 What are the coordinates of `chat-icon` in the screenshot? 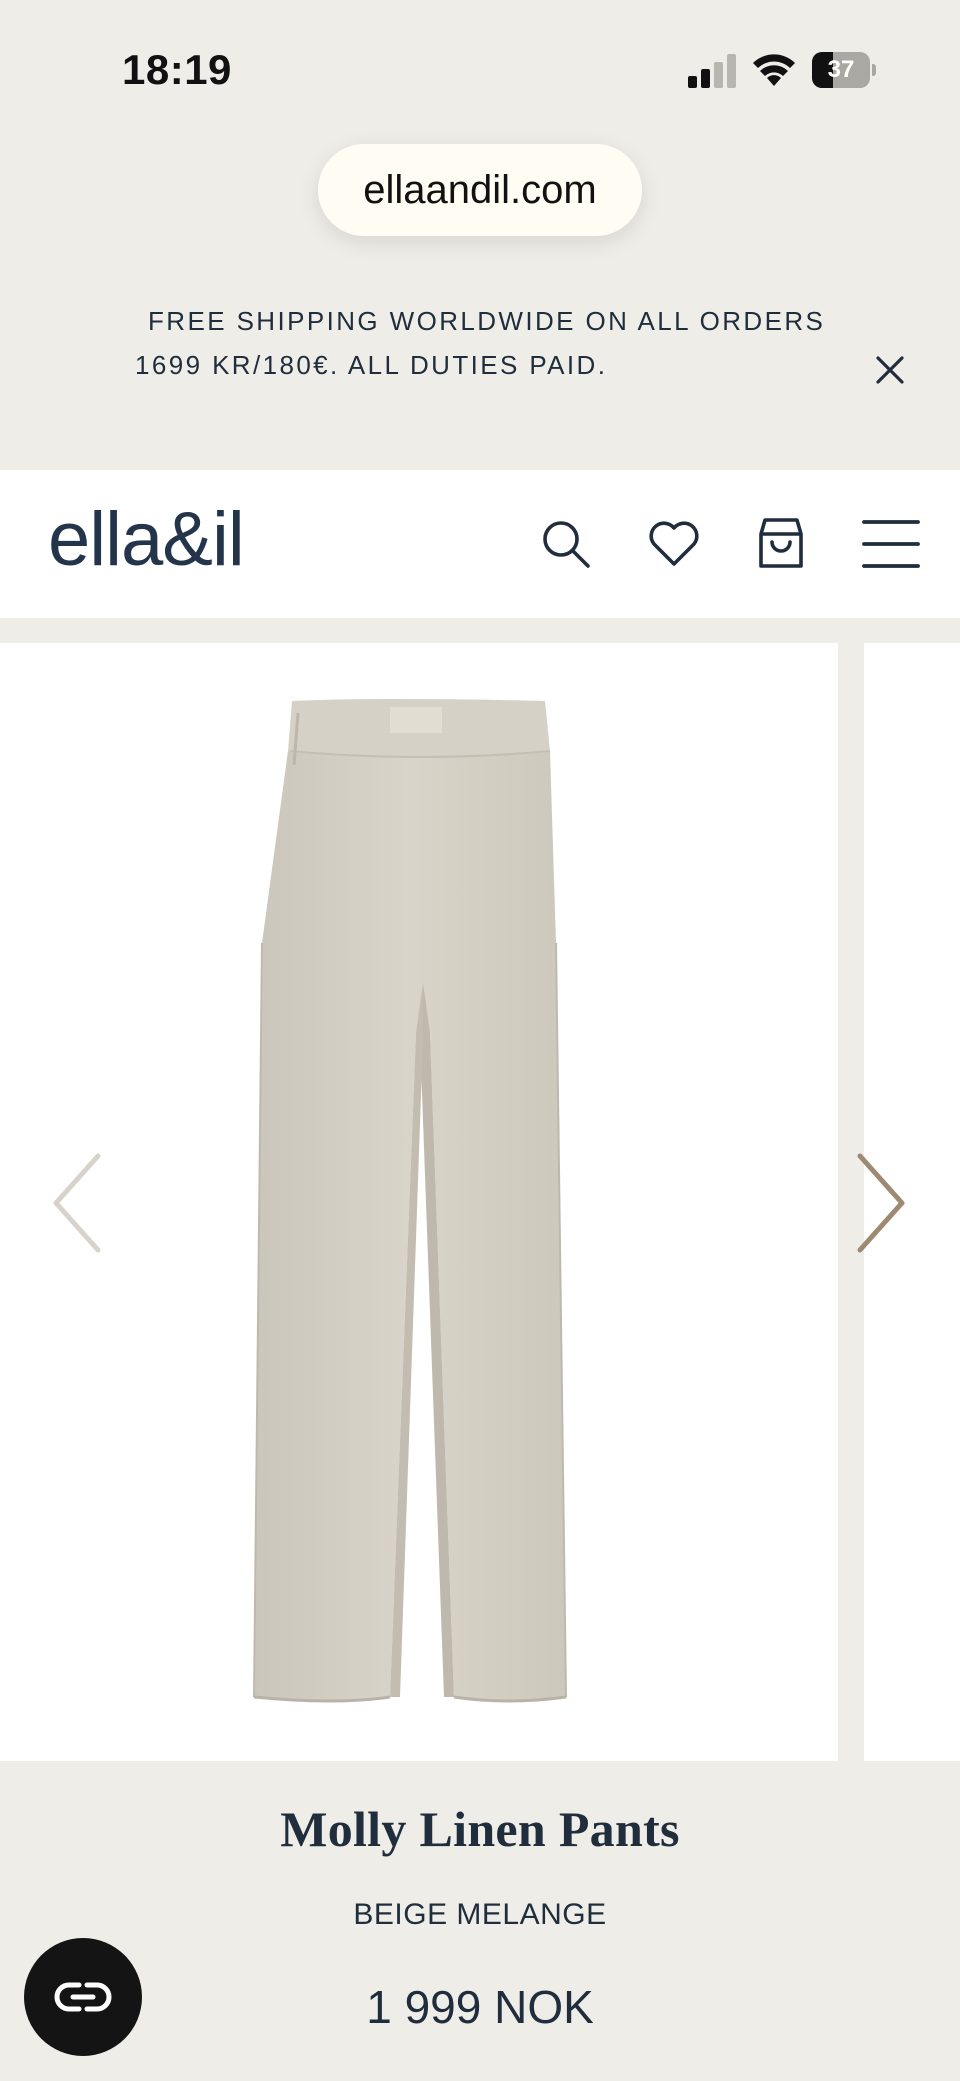 It's located at (83, 1997).